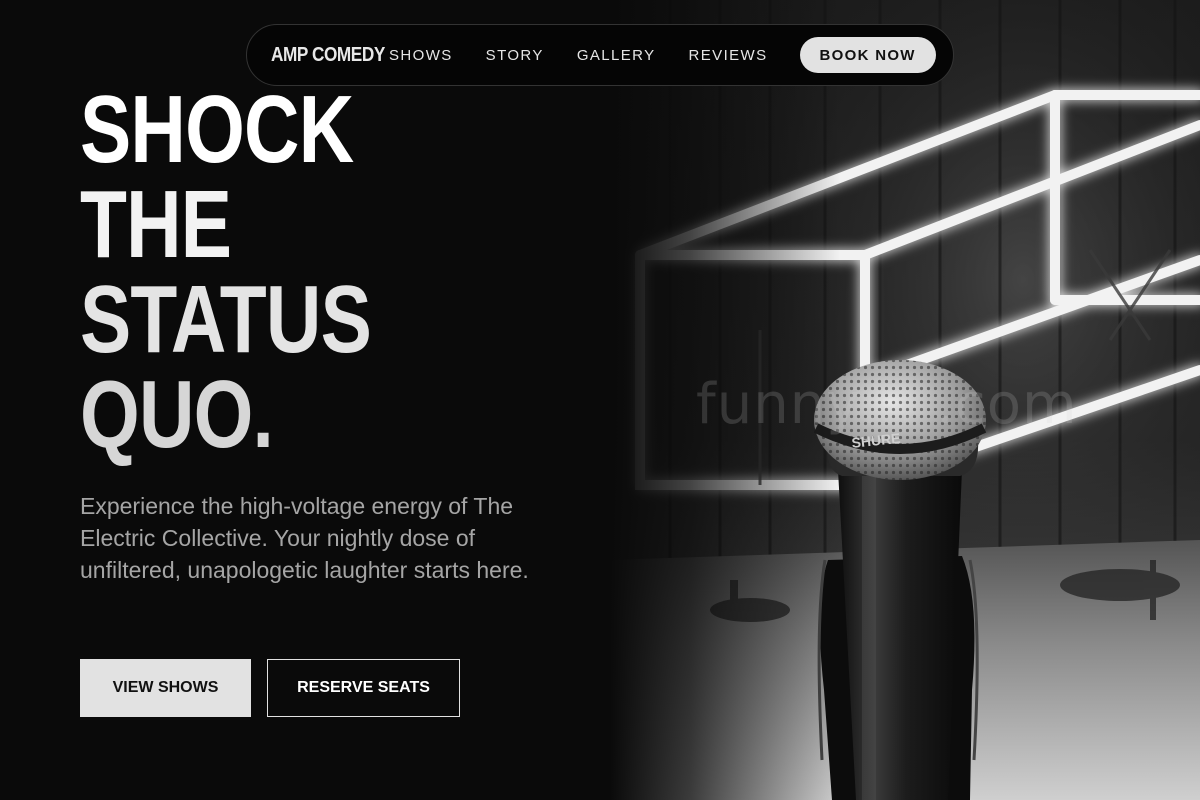 Image resolution: width=1200 pixels, height=800 pixels. What do you see at coordinates (165, 688) in the screenshot?
I see `view-shows-button: VIEW SHOWS` at bounding box center [165, 688].